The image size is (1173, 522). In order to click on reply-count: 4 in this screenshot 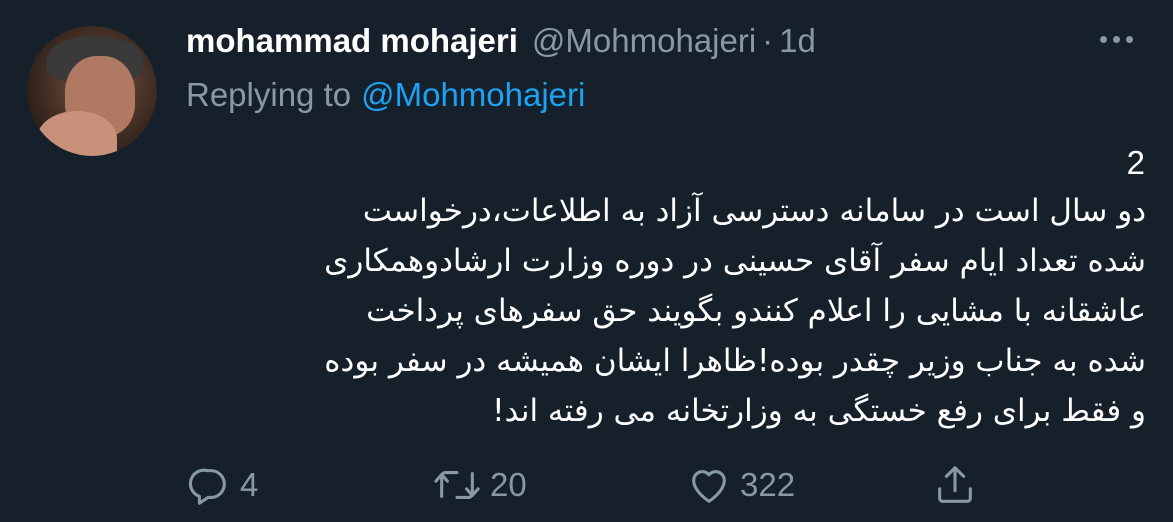, I will do `click(249, 484)`.